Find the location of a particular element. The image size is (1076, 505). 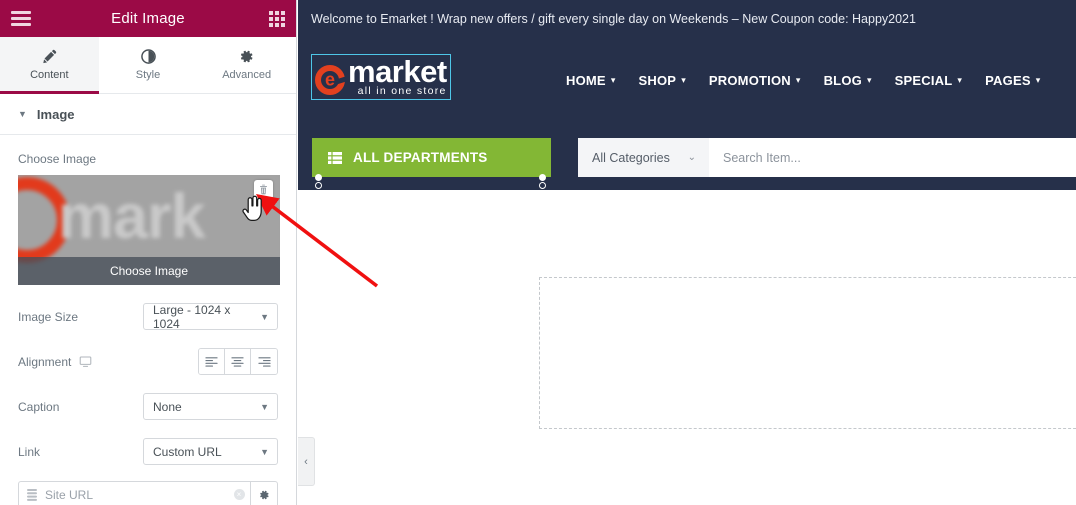

image-preview: mark Choose Image is located at coordinates (149, 230).